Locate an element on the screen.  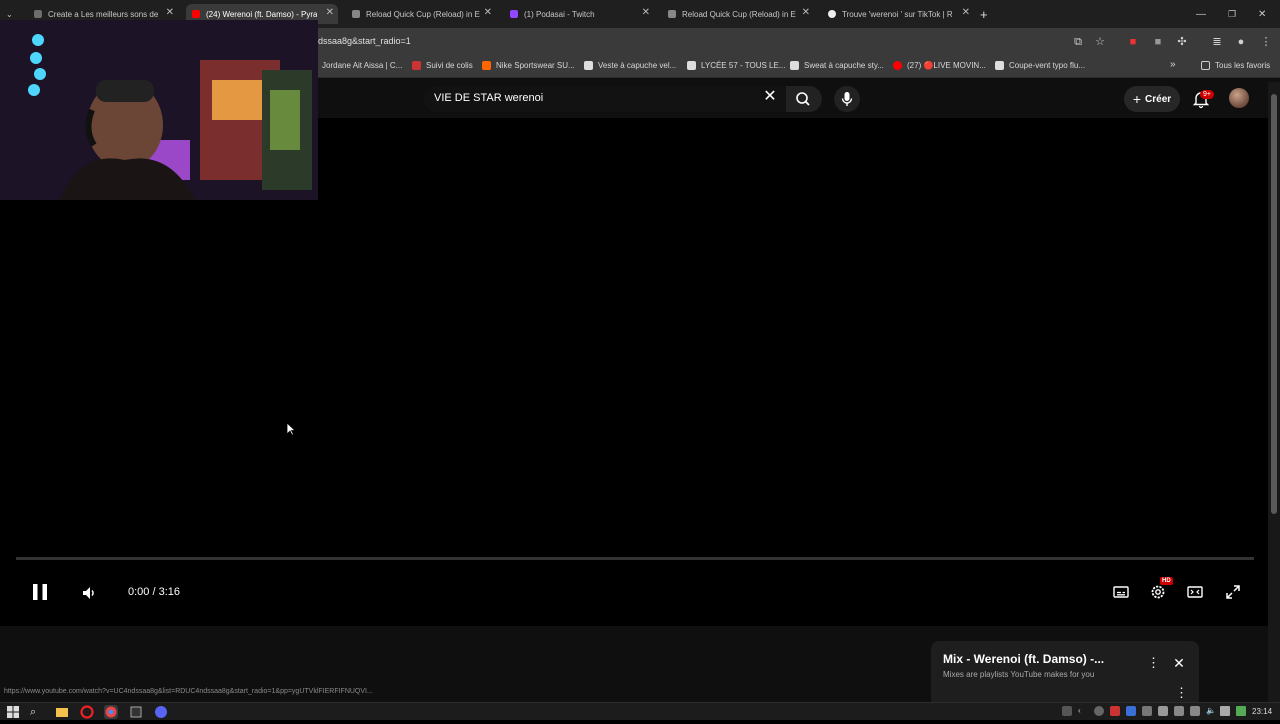
fullscreen-icon is located at coordinates (1233, 592).